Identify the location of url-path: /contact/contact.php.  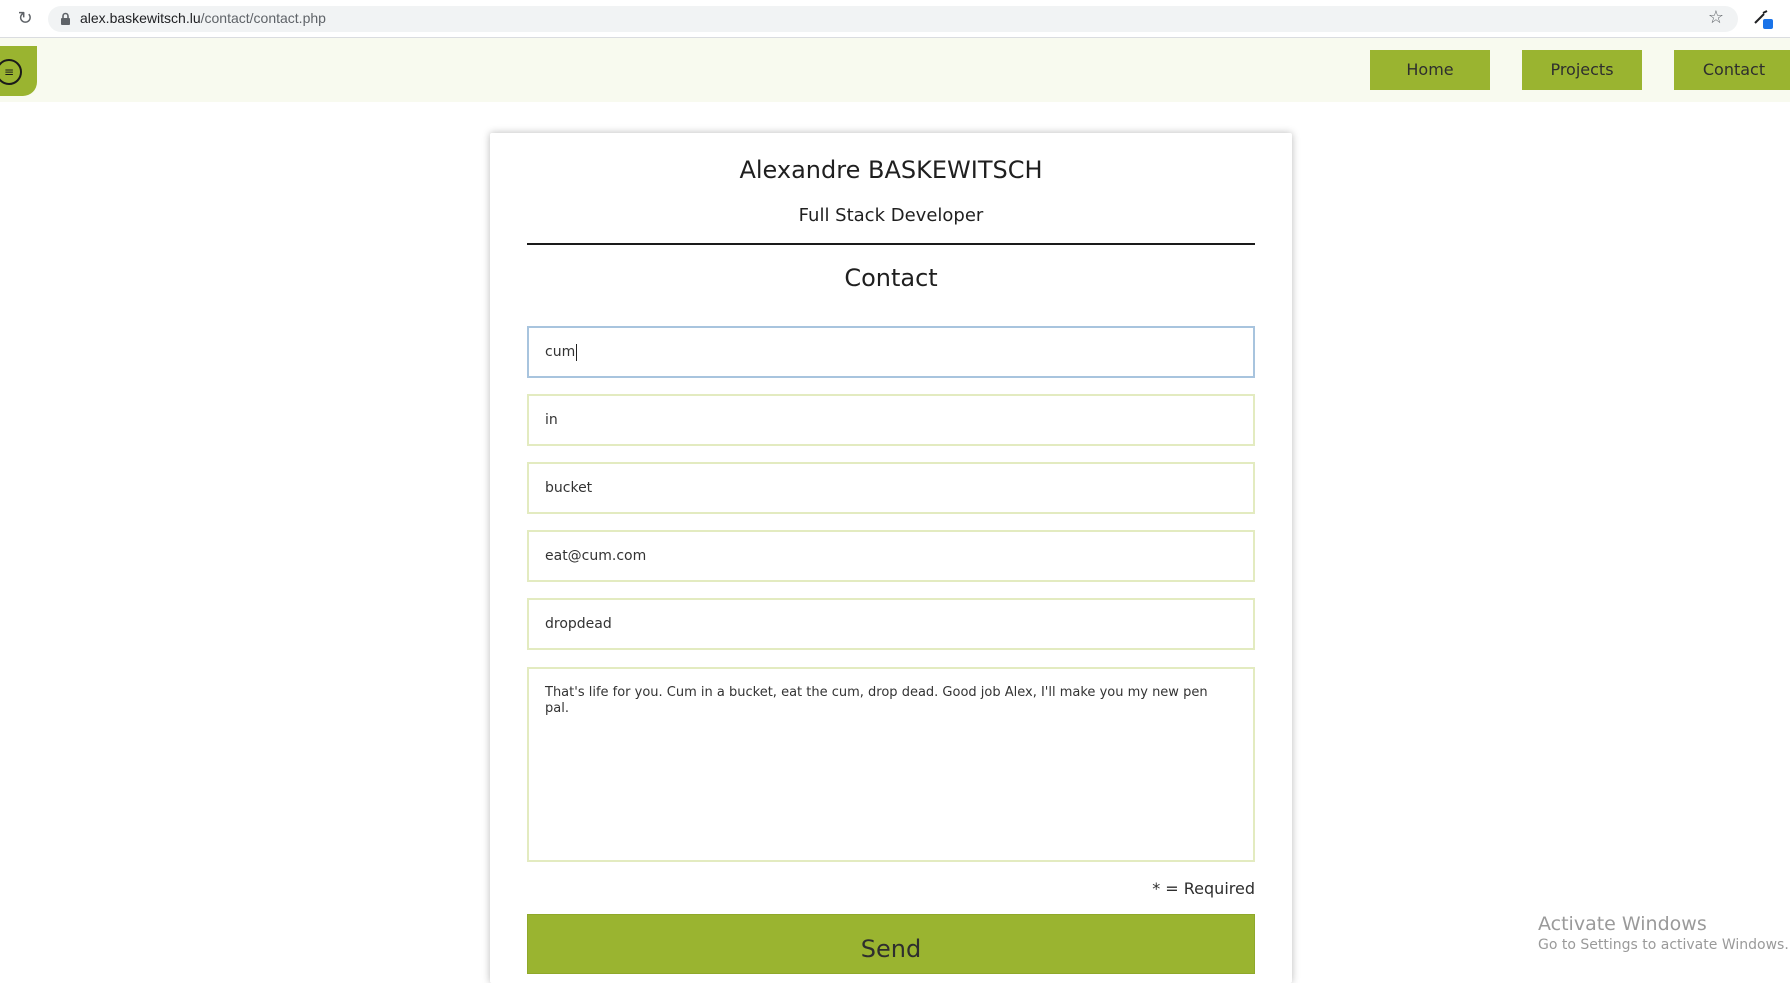
(263, 18).